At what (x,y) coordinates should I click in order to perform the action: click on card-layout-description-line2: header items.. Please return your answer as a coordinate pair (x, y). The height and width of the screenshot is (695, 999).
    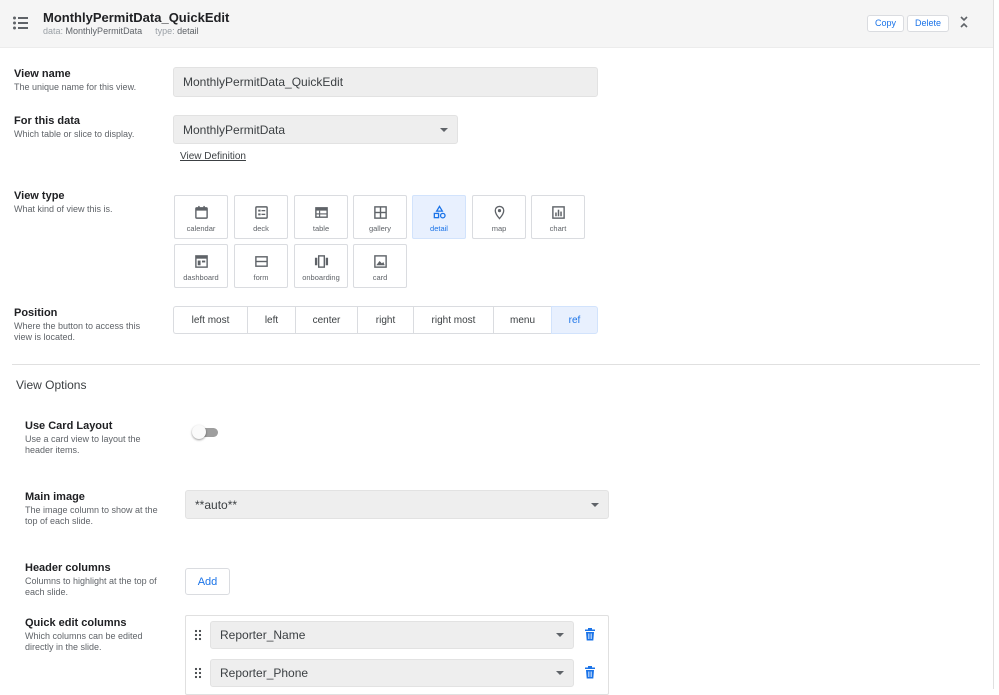
    Looking at the image, I should click on (52, 450).